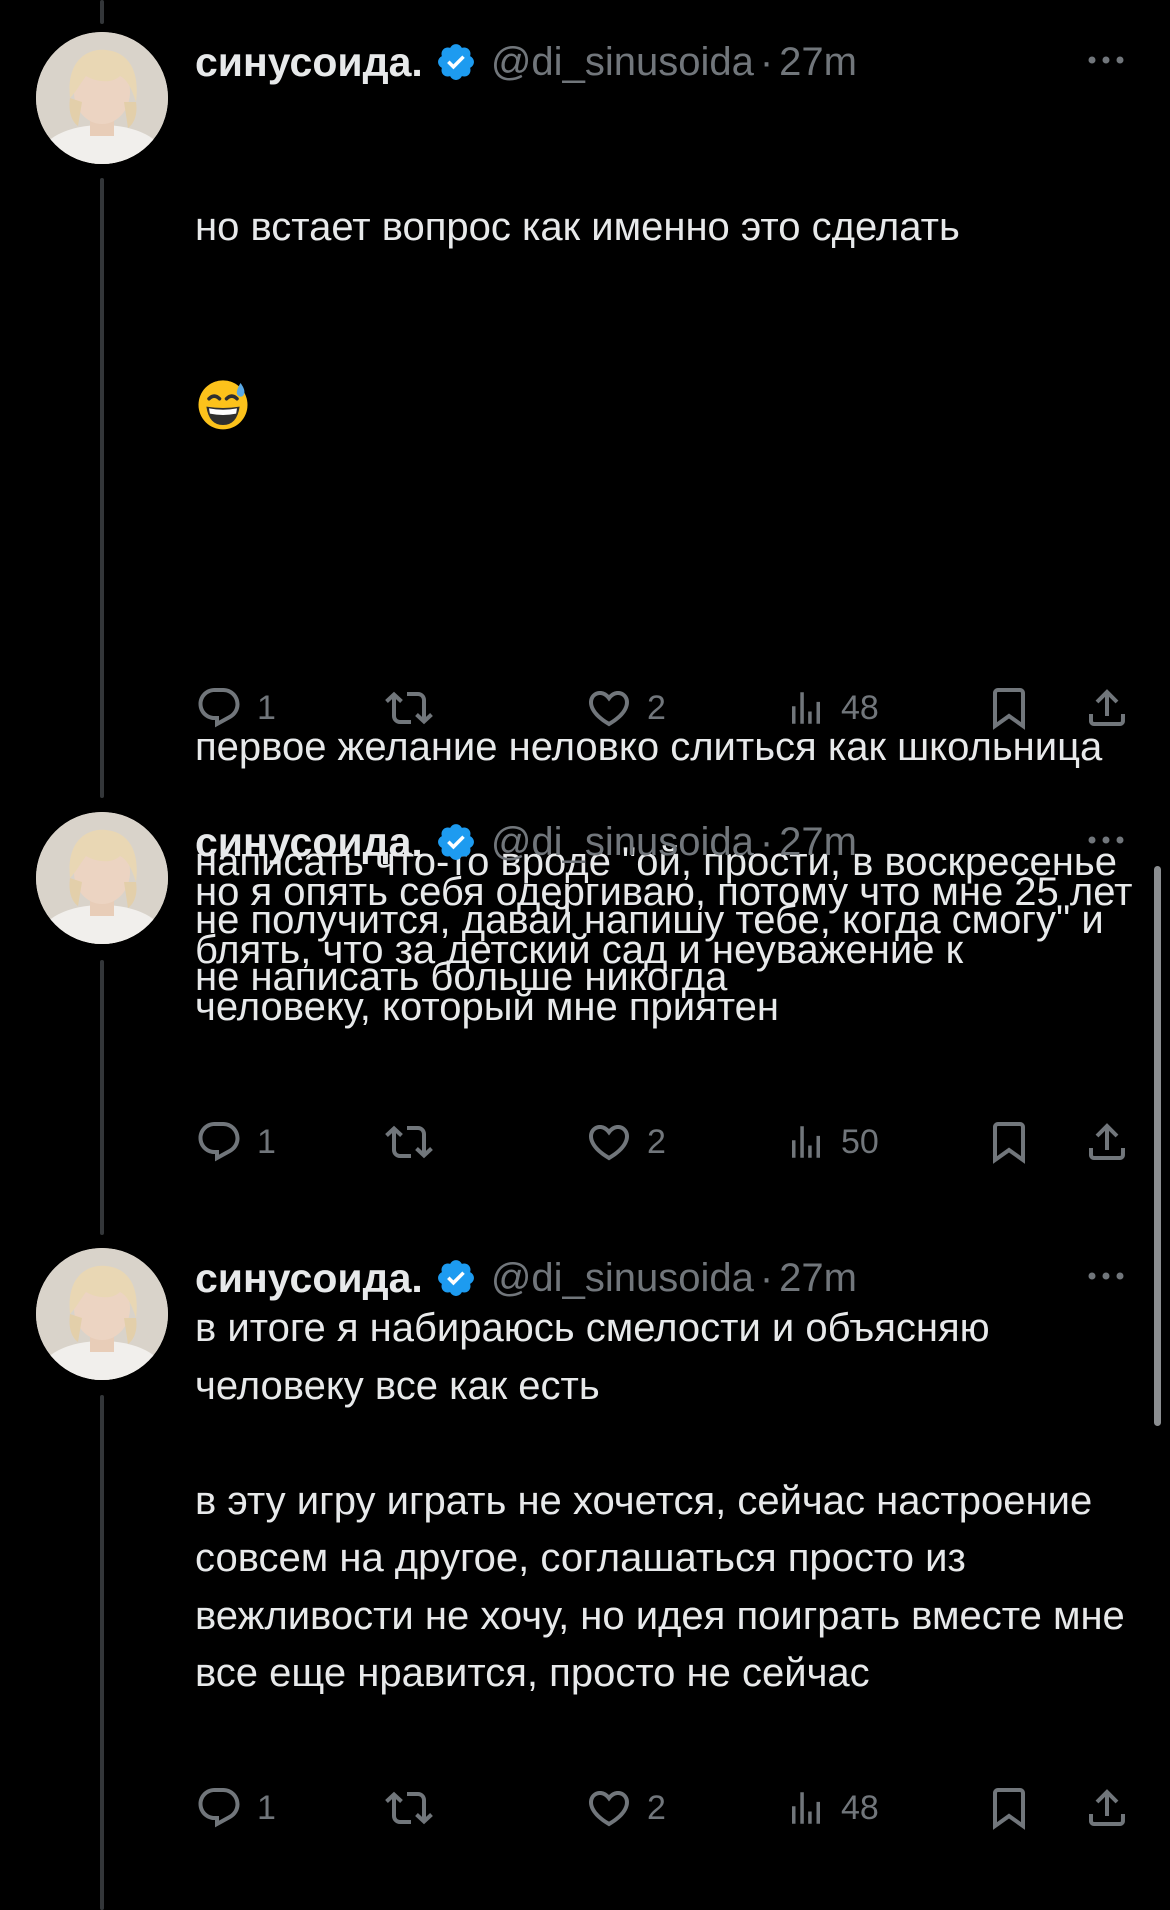  Describe the element at coordinates (223, 404) in the screenshot. I see `grinning-face-with-sweat-icon` at that location.